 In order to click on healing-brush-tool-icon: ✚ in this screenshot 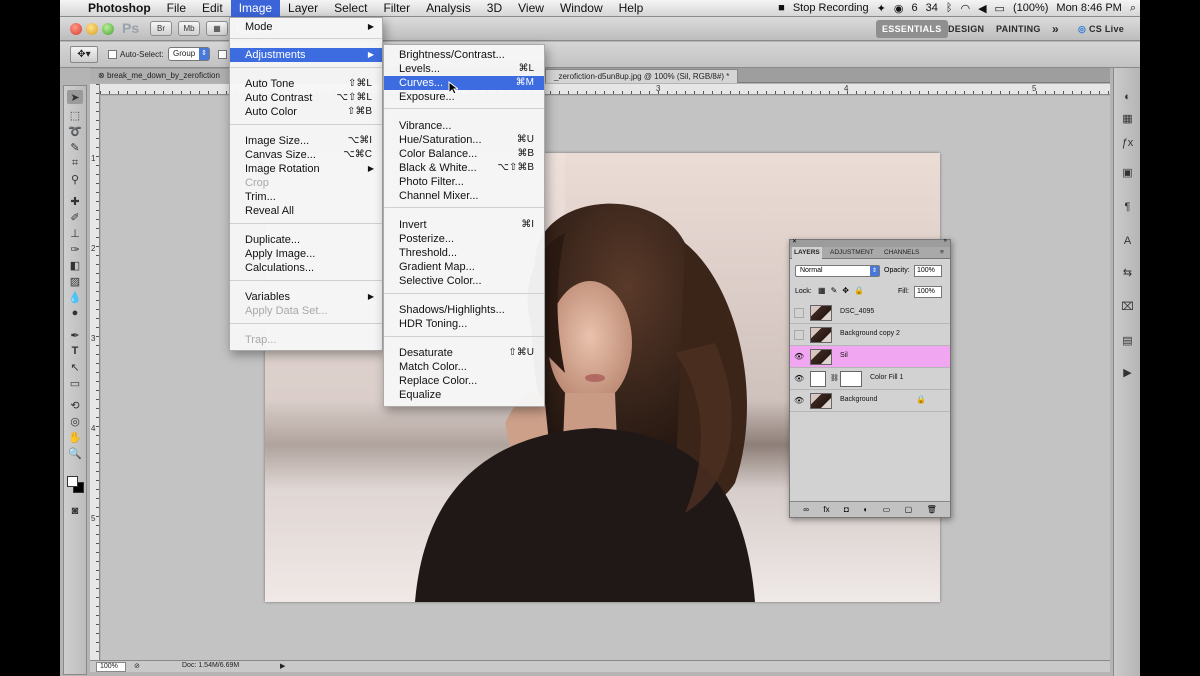, I will do `click(75, 201)`.